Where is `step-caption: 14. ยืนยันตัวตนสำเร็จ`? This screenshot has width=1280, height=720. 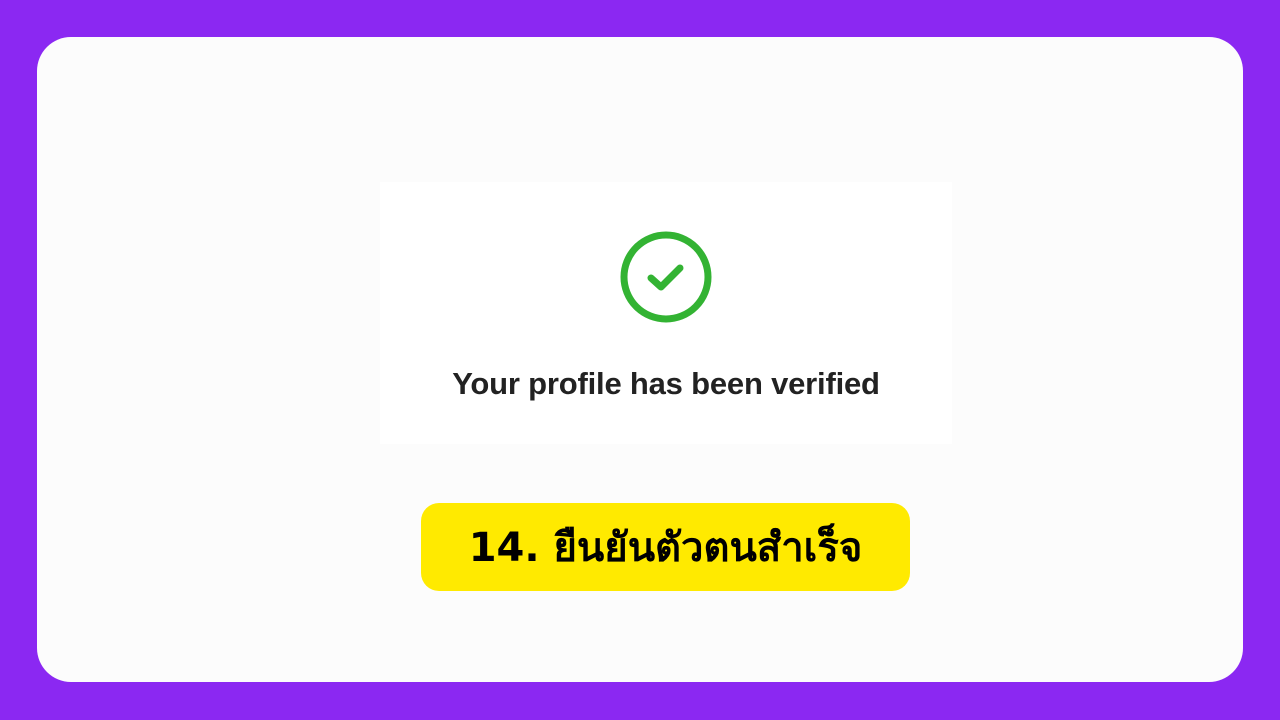 step-caption: 14. ยืนยันตัวตนสำเร็จ is located at coordinates (665, 547).